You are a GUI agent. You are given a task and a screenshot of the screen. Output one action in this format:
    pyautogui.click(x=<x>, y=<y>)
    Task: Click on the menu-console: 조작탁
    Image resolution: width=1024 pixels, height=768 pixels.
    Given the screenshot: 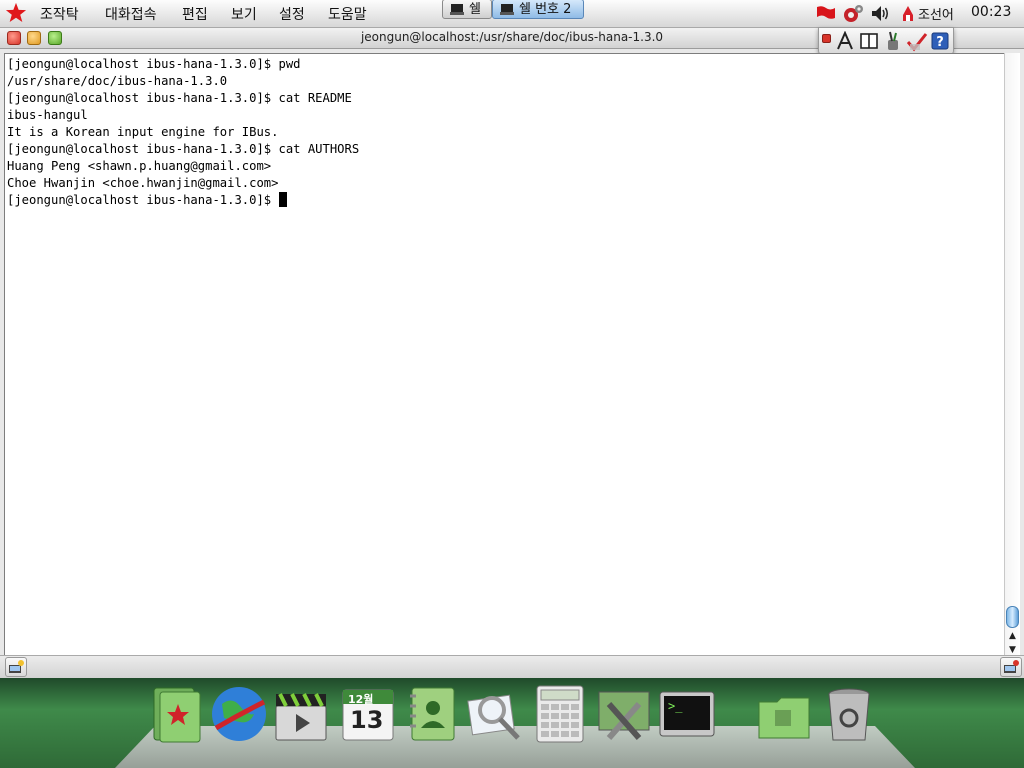 What is the action you would take?
    pyautogui.click(x=59, y=14)
    